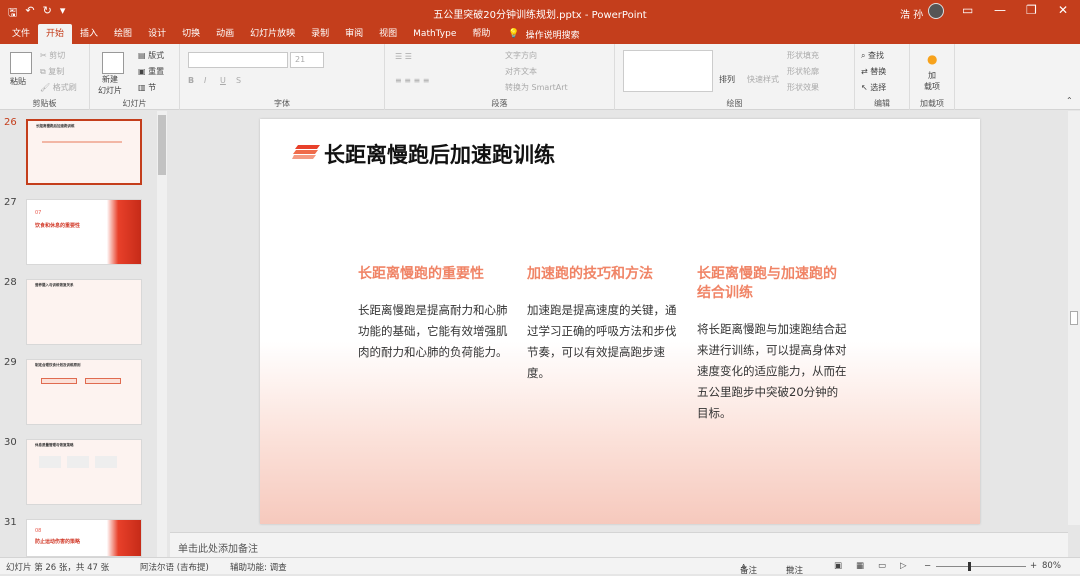 The image size is (1080, 576). What do you see at coordinates (1063, 10) in the screenshot?
I see `close-button: ✕` at bounding box center [1063, 10].